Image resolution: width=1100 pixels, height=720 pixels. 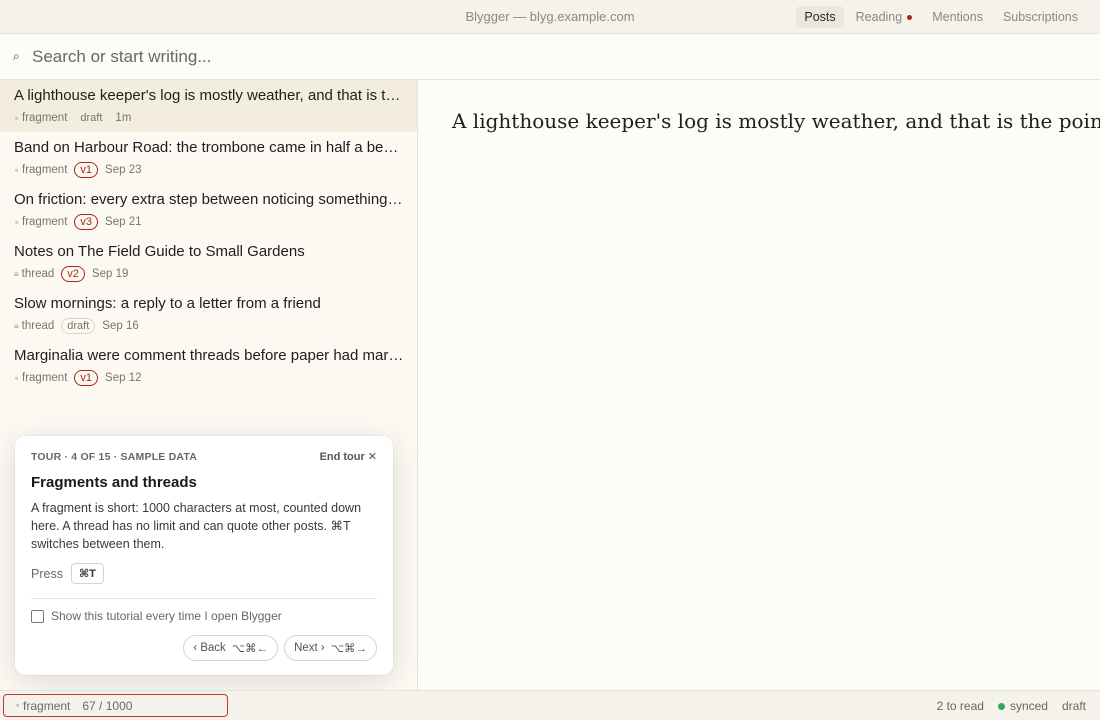 I want to click on post-meta: ∘ fragment draft 1m, so click(x=208, y=118).